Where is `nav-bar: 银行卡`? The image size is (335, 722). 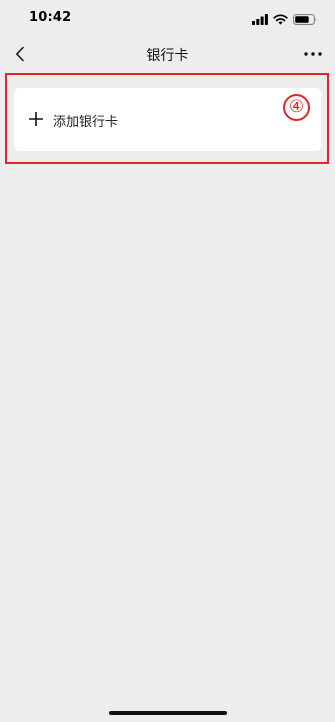
nav-bar: 银行卡 is located at coordinates (167, 54).